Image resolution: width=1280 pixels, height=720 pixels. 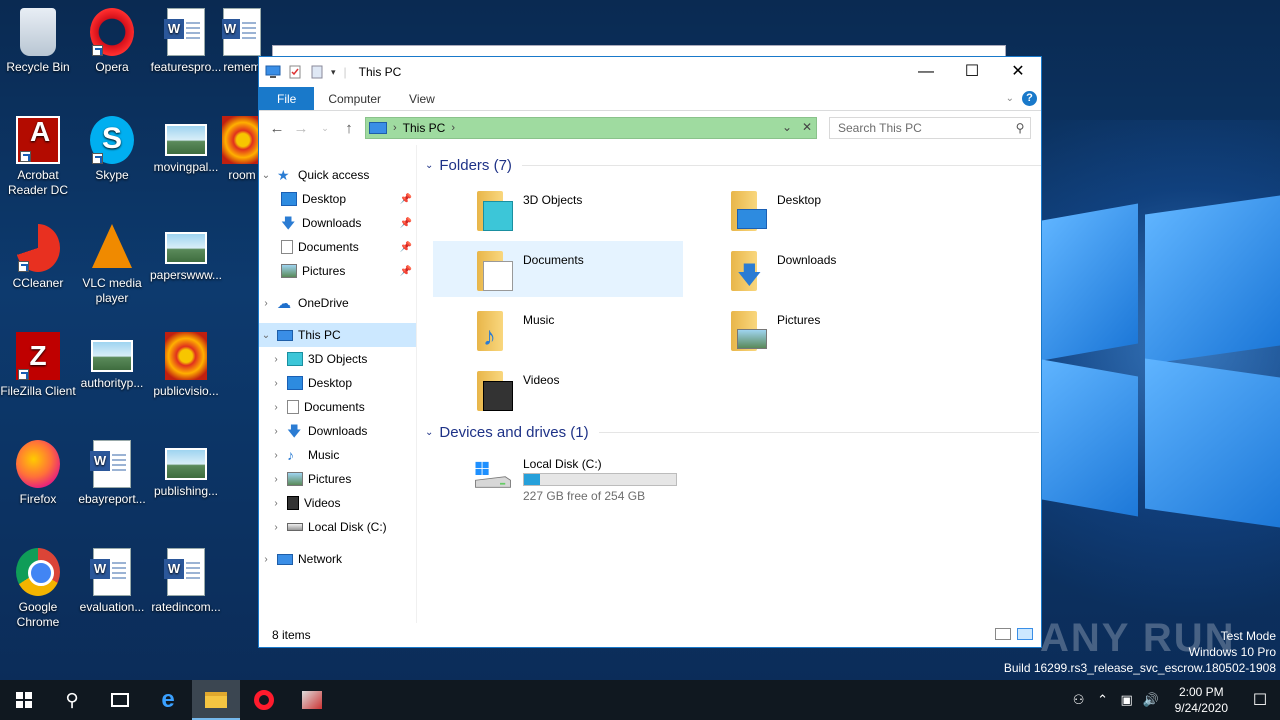 I want to click on window-titlebar: ▾ | This PC — ☐ ✕, so click(x=650, y=72).